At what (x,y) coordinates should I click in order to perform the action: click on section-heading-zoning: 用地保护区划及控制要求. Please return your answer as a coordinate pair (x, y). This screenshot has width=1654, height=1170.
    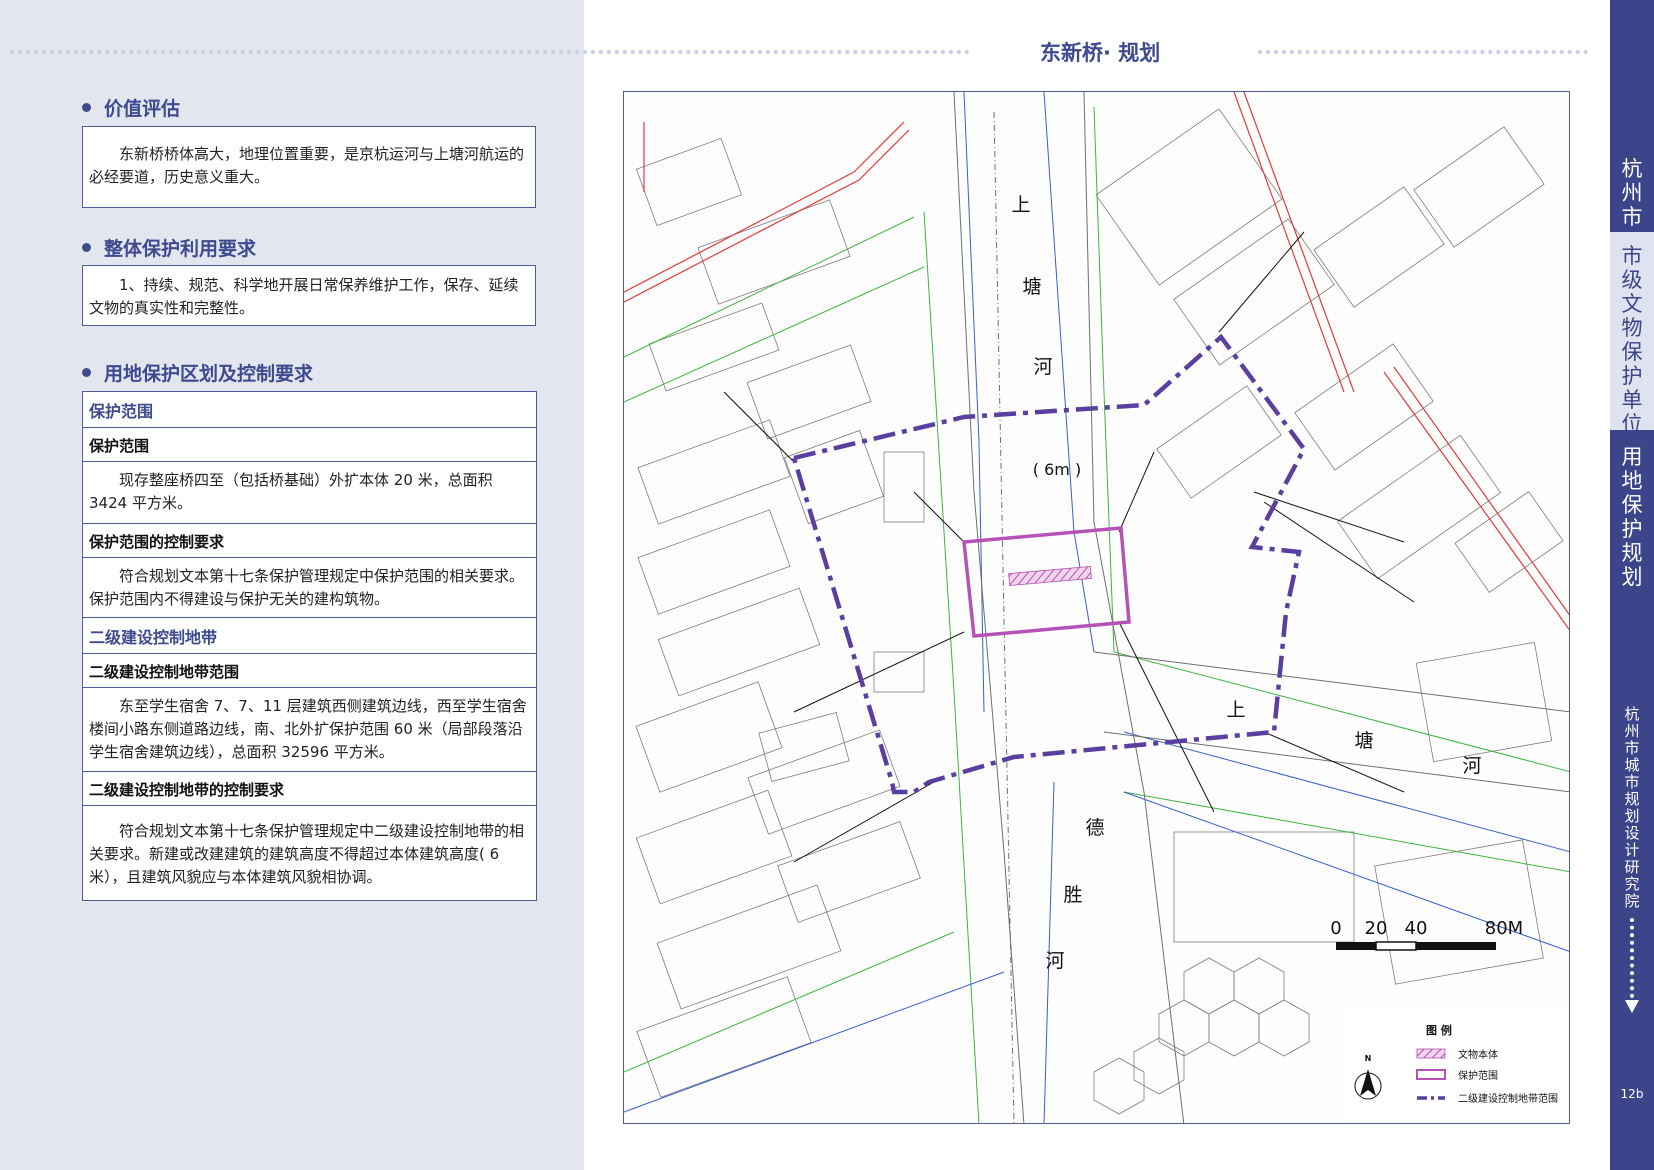
    Looking at the image, I should click on (197, 372).